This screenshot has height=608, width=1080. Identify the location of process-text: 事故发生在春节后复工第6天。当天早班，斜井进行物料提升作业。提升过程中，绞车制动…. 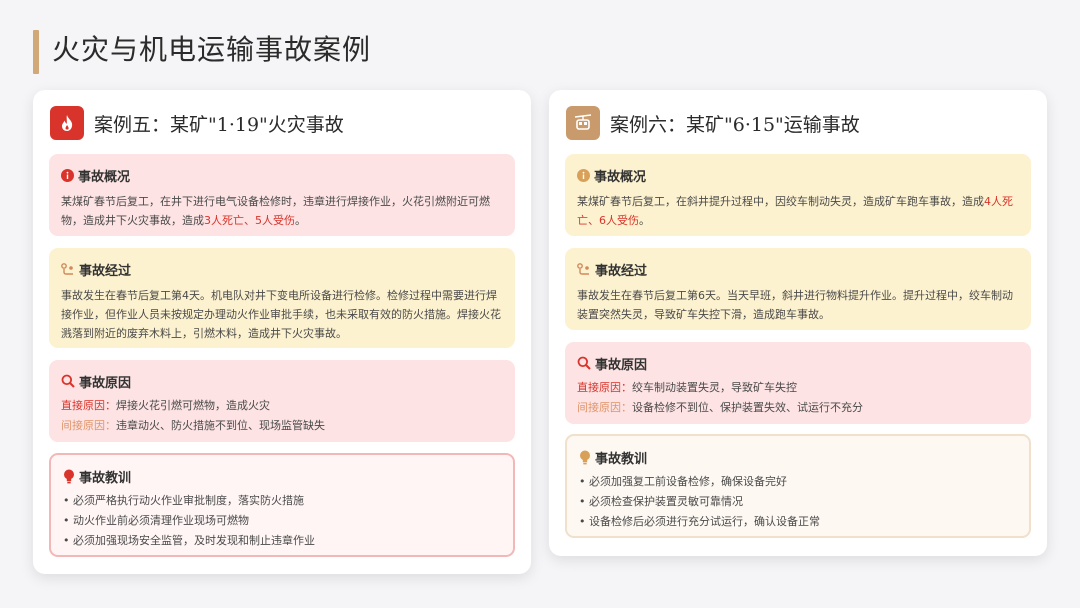
(795, 305).